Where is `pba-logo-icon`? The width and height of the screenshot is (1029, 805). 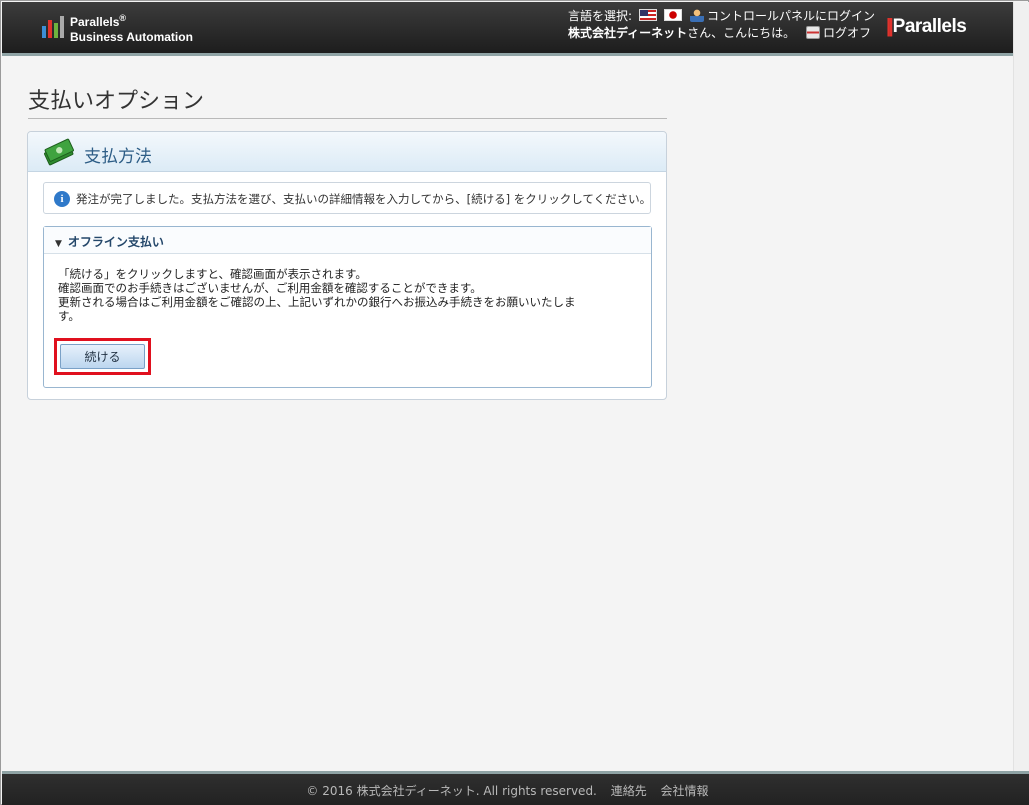
pba-logo-icon is located at coordinates (53, 27).